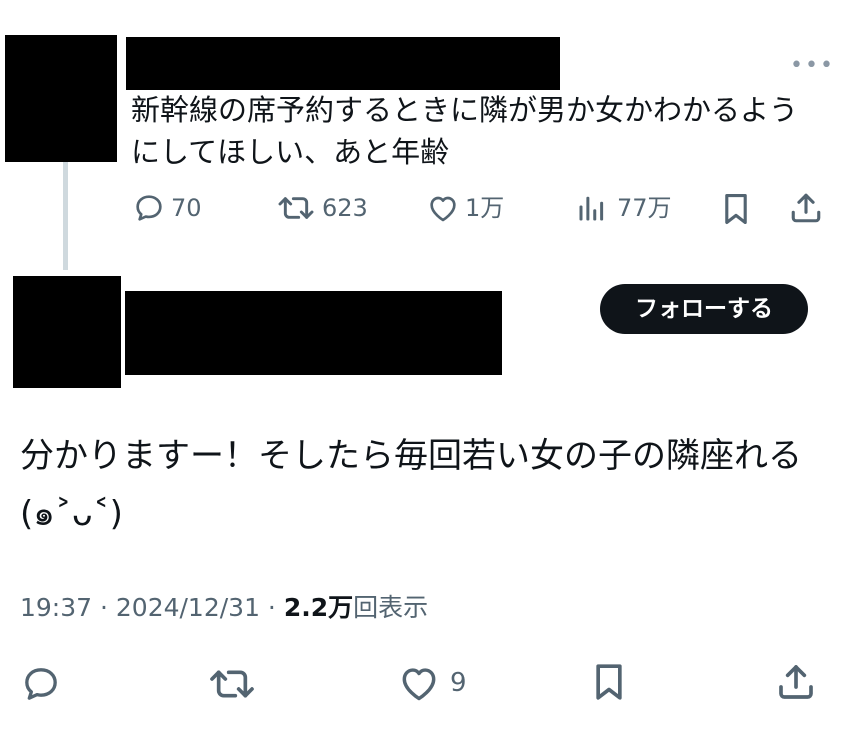 The height and width of the screenshot is (756, 844). Describe the element at coordinates (485, 208) in the screenshot. I see `like-count: 1万` at that location.